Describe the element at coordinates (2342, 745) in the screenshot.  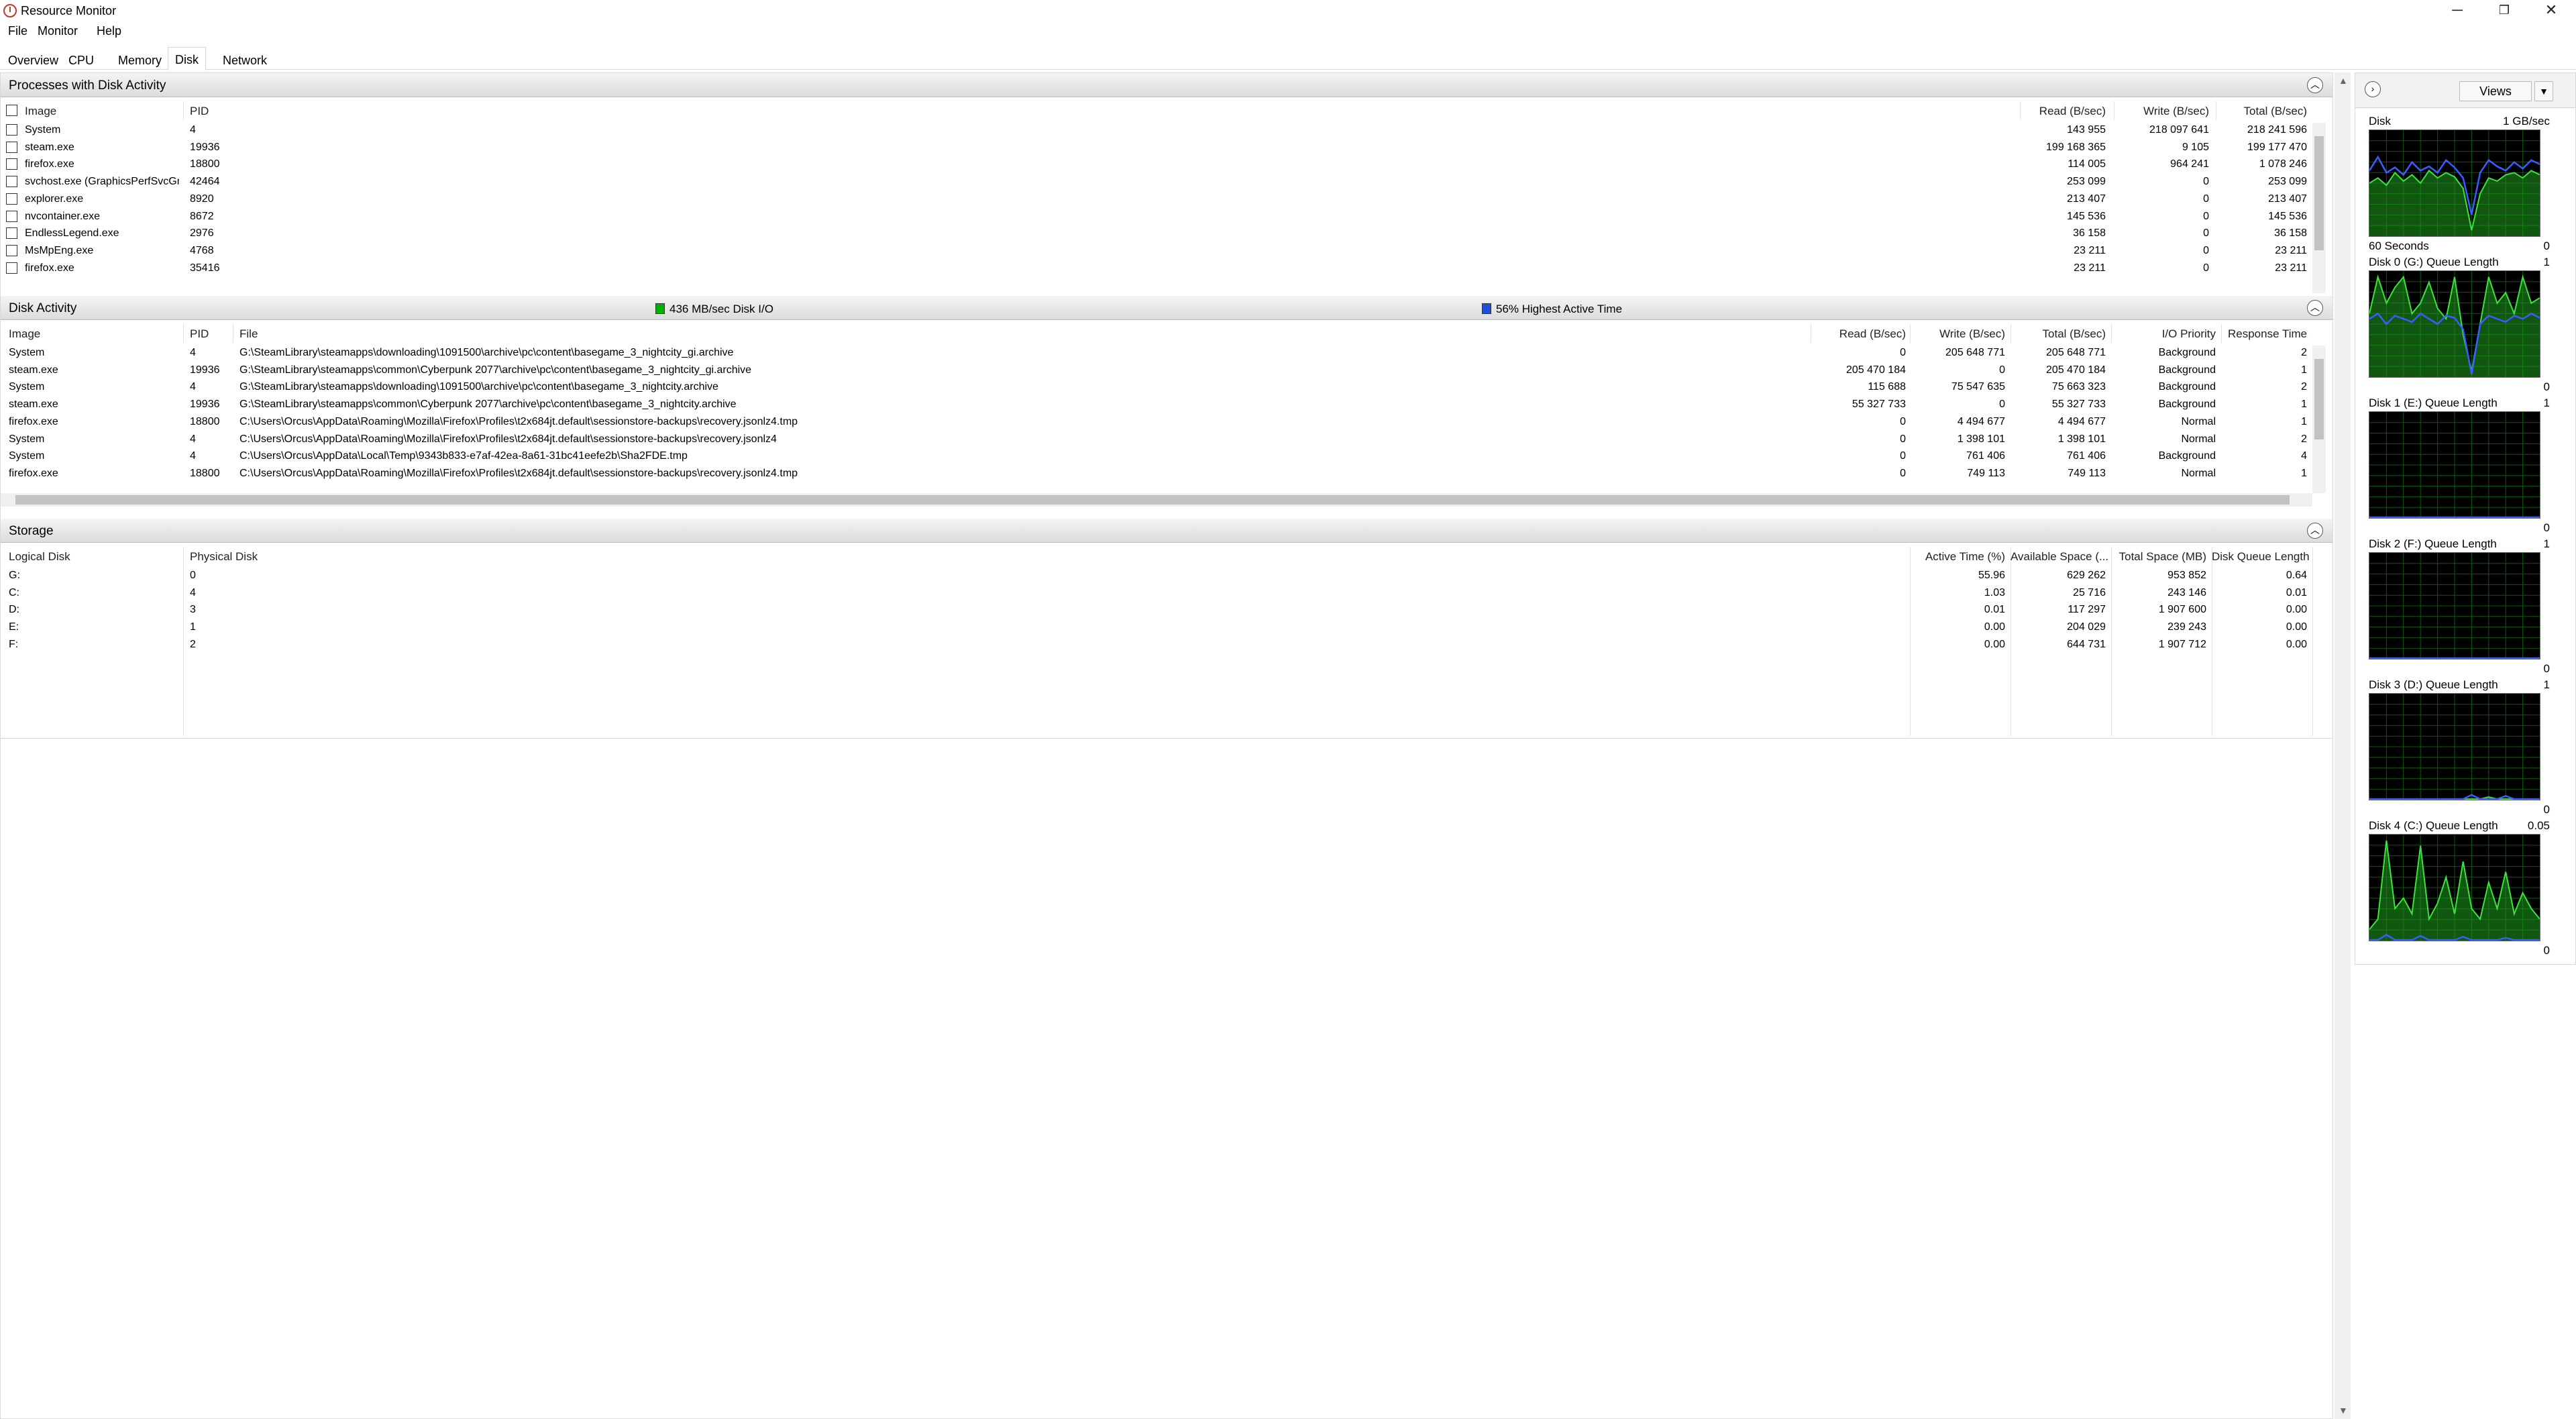
I see `main-vertical-scrollbar: ▲ ▼` at that location.